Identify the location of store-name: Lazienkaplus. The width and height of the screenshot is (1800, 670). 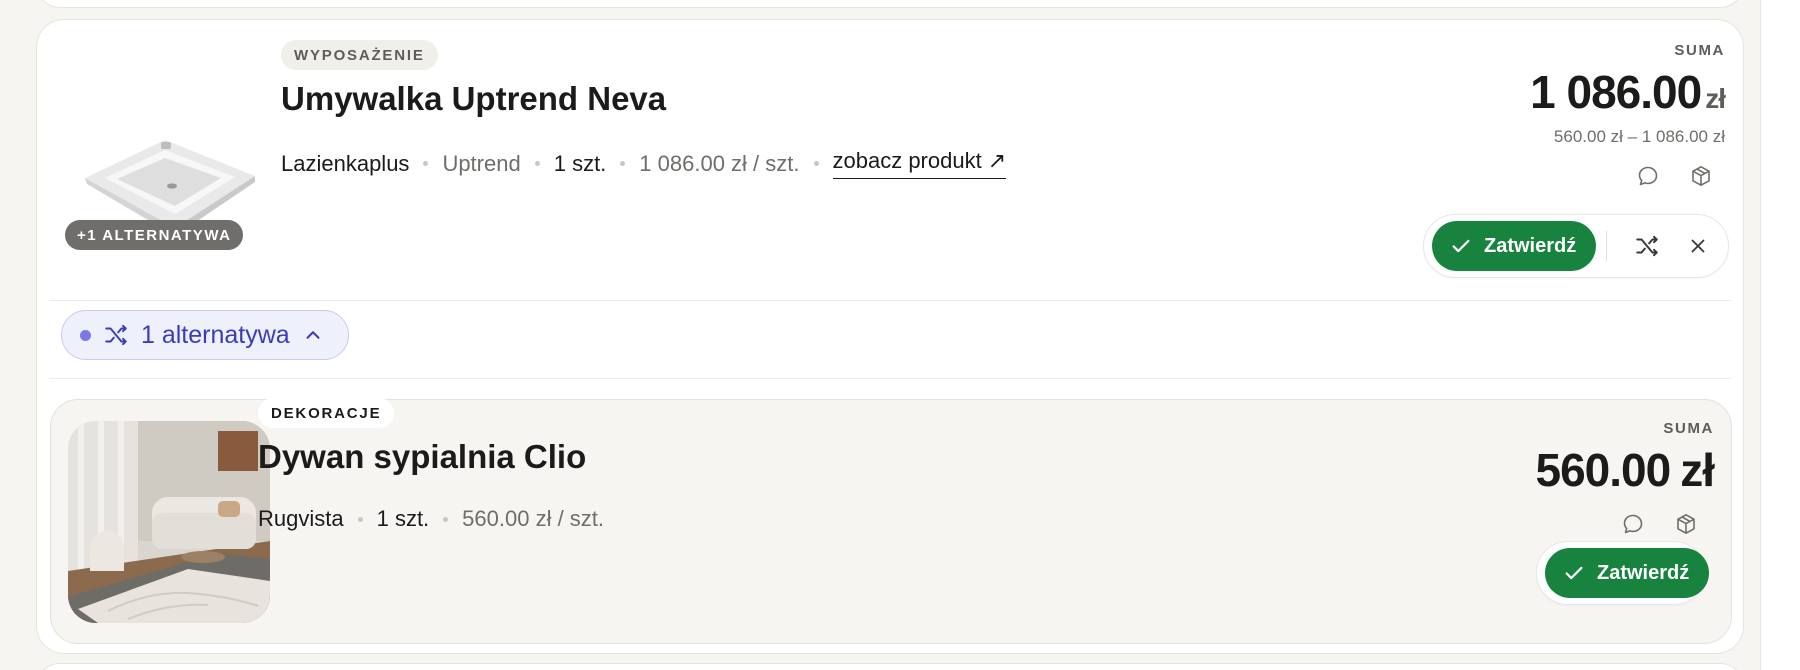
(345, 163).